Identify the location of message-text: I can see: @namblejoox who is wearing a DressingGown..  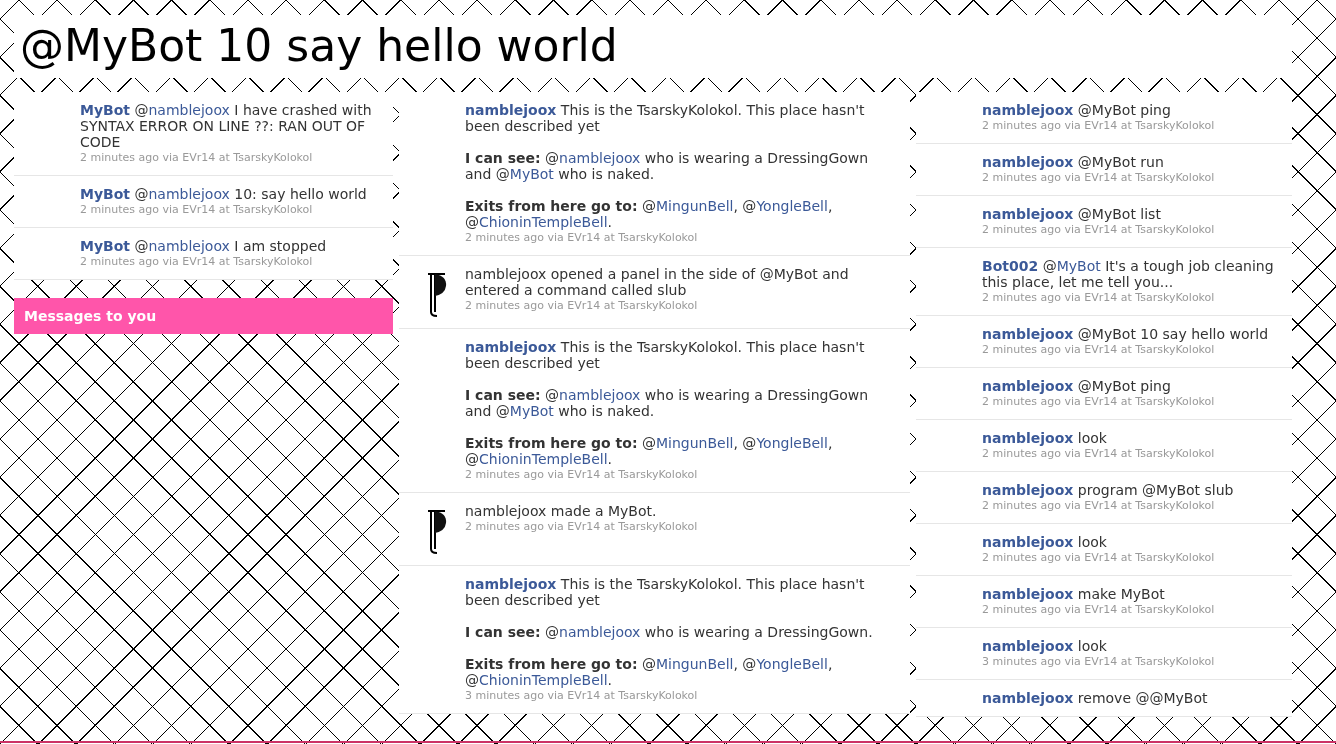
(669, 632).